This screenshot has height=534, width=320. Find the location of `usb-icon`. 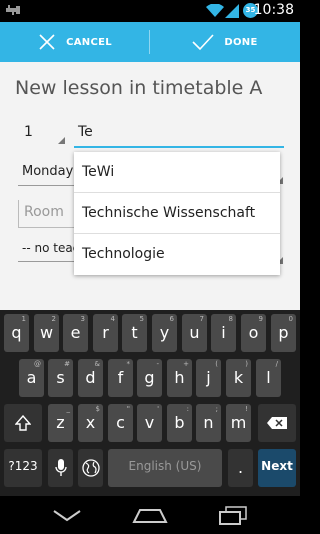

usb-icon is located at coordinates (13, 10).